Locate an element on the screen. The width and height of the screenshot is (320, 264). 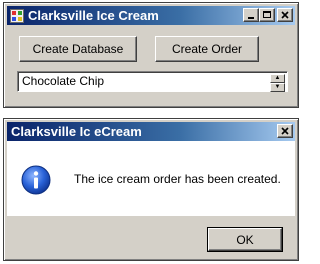
app-icon is located at coordinates (17, 15).